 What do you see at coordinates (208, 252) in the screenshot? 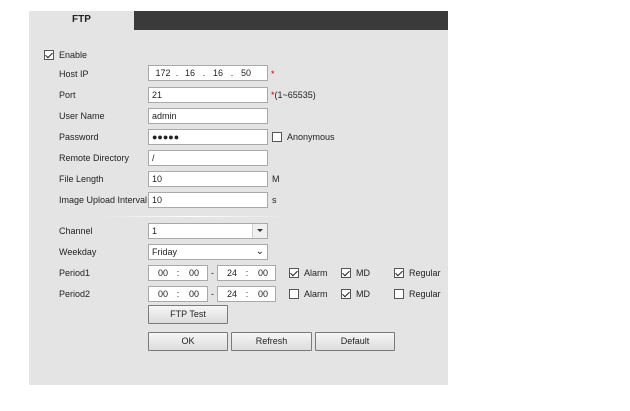
I see `weekday-select: Friday ⌄` at bounding box center [208, 252].